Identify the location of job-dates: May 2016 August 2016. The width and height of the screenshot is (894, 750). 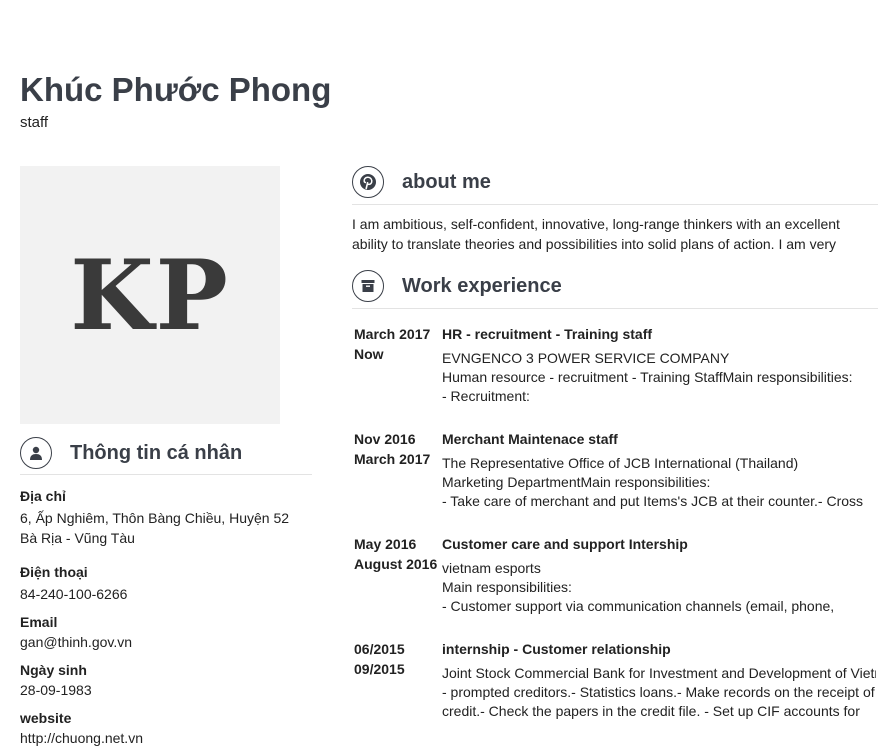
(398, 575).